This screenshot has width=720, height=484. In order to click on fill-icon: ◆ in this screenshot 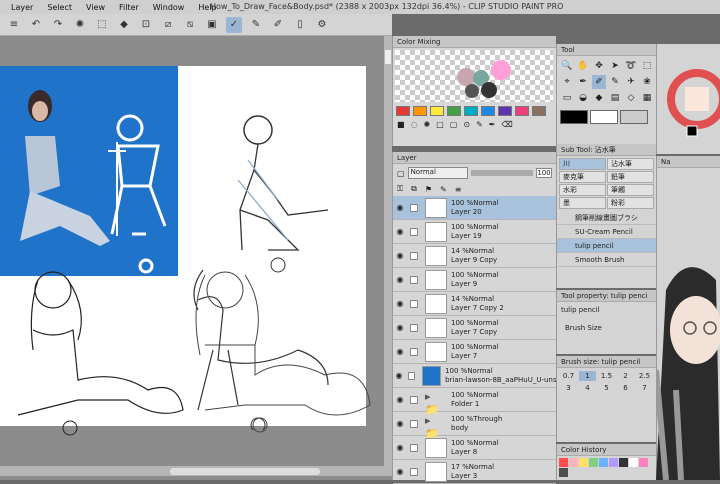, I will do `click(599, 98)`.